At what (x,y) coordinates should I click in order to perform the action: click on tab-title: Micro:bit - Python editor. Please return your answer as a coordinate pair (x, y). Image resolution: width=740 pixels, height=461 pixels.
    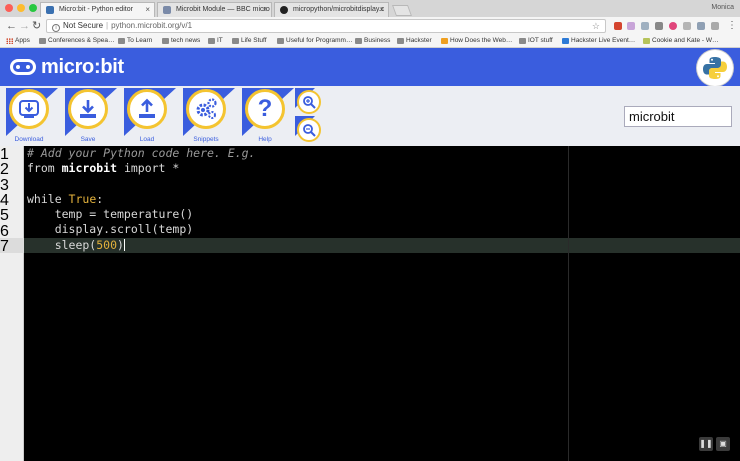
    Looking at the image, I should click on (96, 9).